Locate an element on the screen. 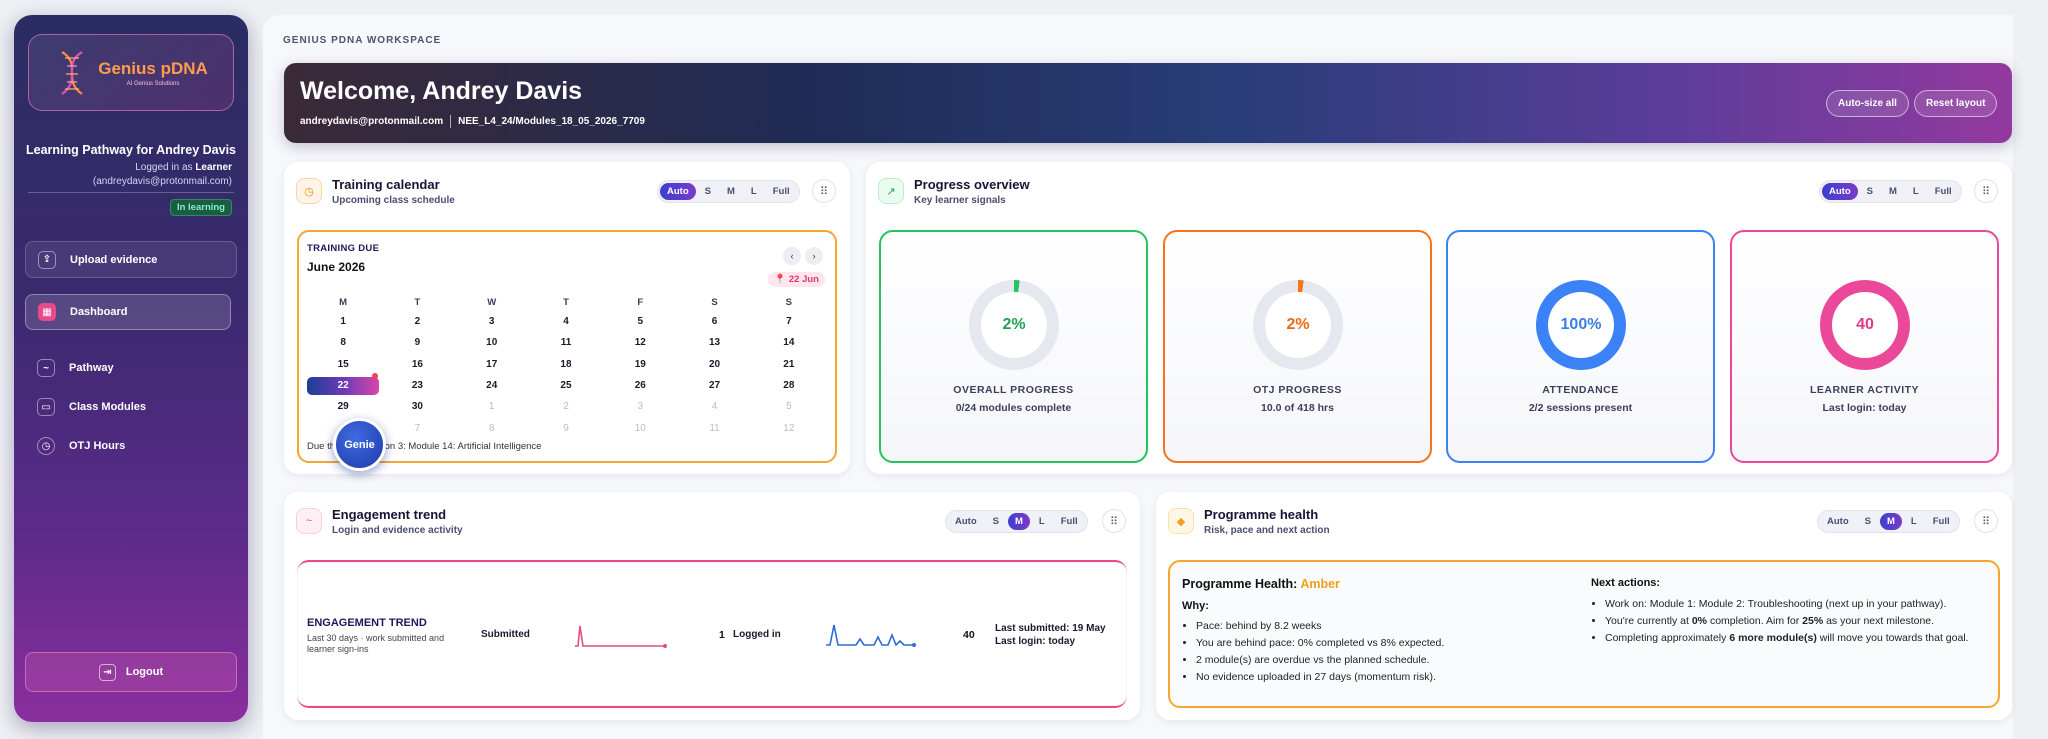 Image resolution: width=2048 pixels, height=739 pixels. calendar-day: 20 is located at coordinates (714, 364).